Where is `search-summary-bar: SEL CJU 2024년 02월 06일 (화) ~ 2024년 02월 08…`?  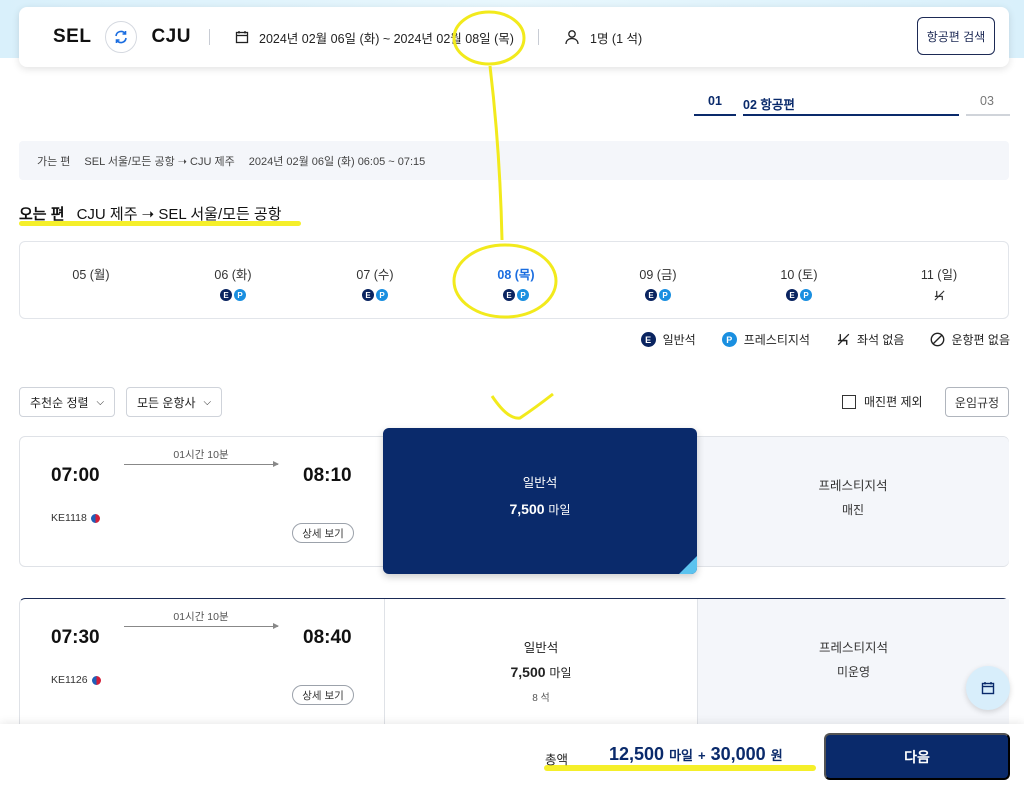
search-summary-bar: SEL CJU 2024년 02월 06일 (화) ~ 2024년 02월 08… is located at coordinates (514, 37).